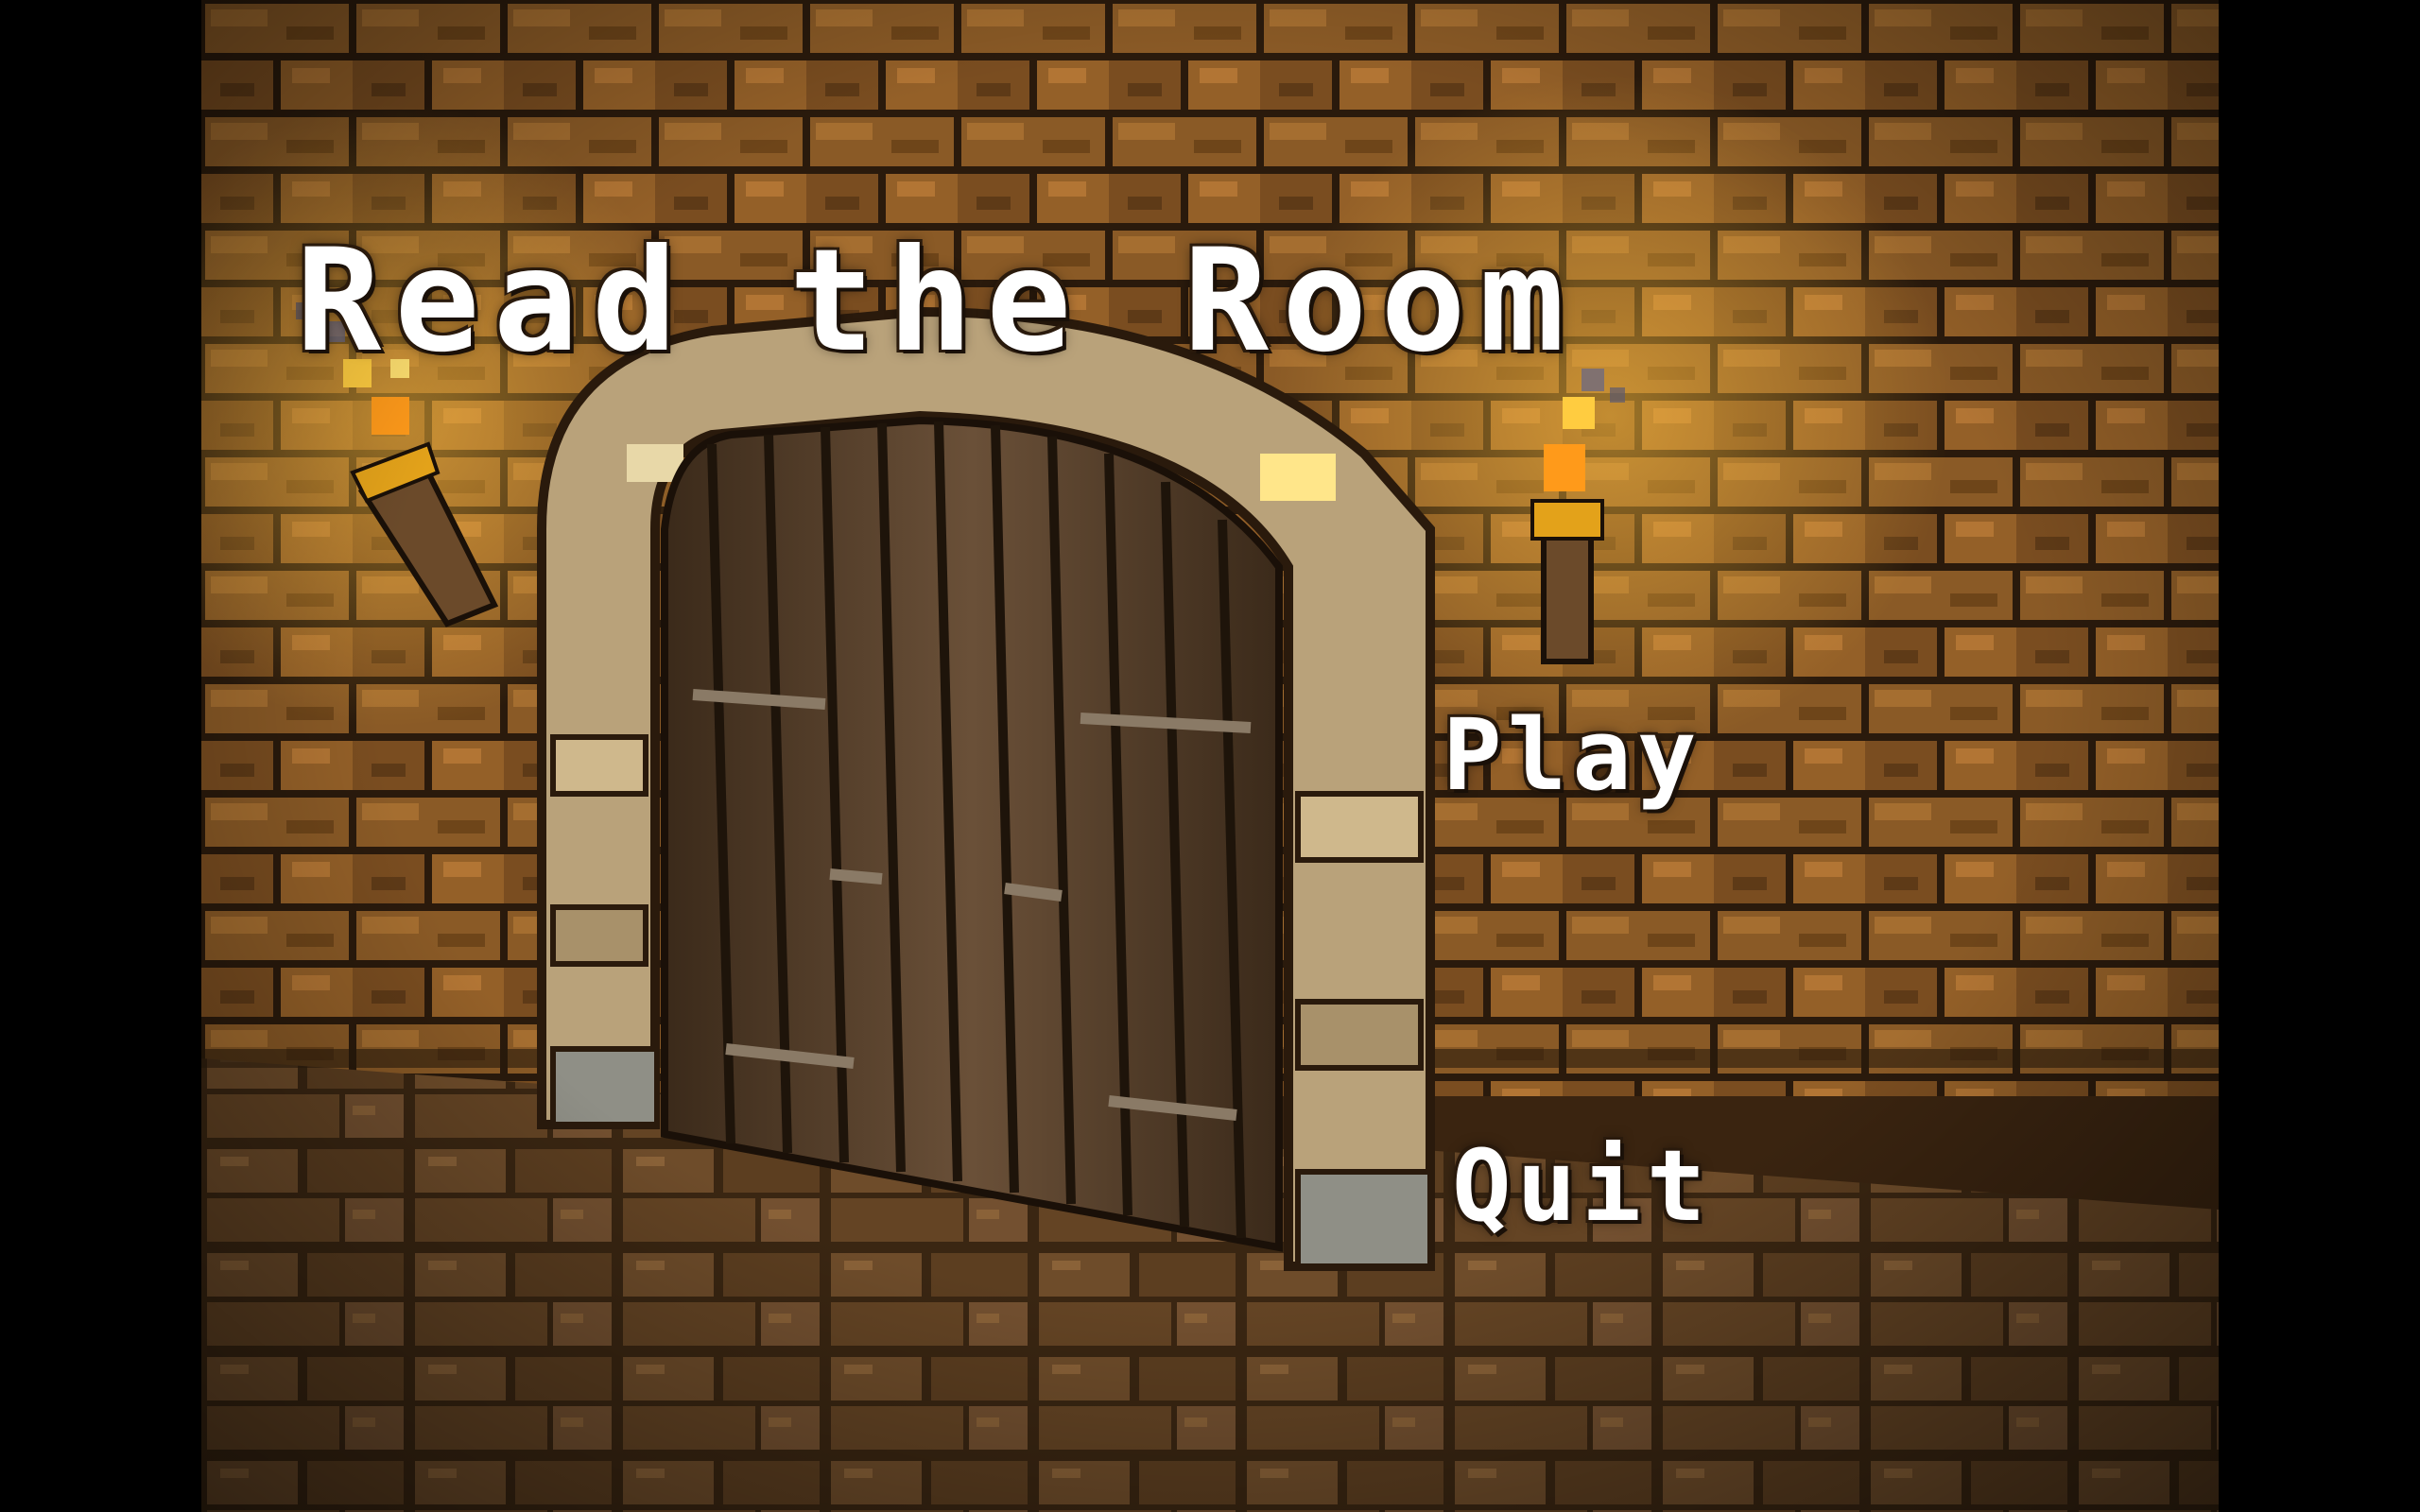  Describe the element at coordinates (1573, 755) in the screenshot. I see `play-button: Play` at that location.